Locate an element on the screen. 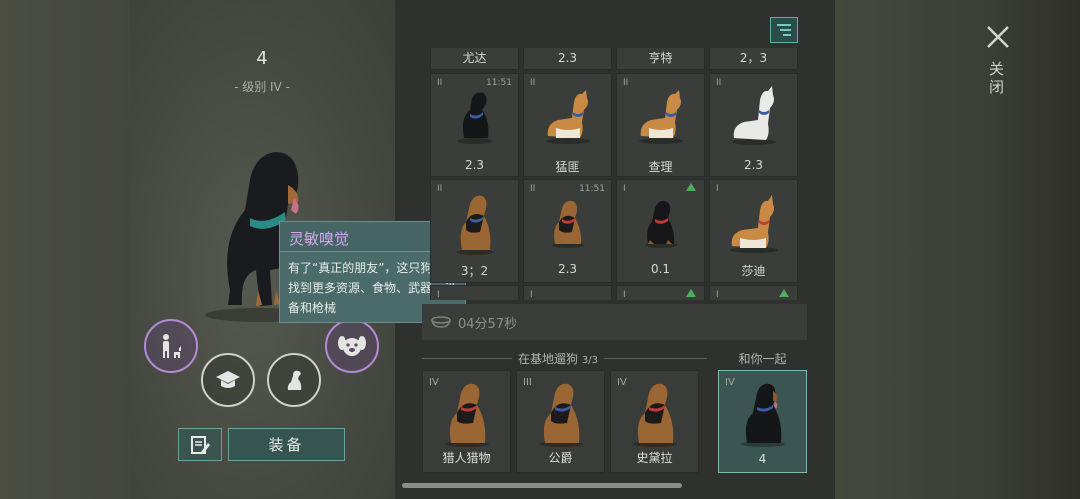  horizontal-scrollbar is located at coordinates (542, 485).